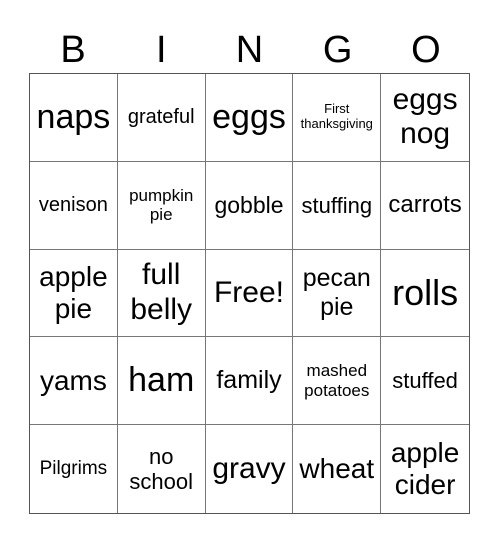 This screenshot has height=544, width=500. I want to click on bingo-cell: full belly, so click(161, 293).